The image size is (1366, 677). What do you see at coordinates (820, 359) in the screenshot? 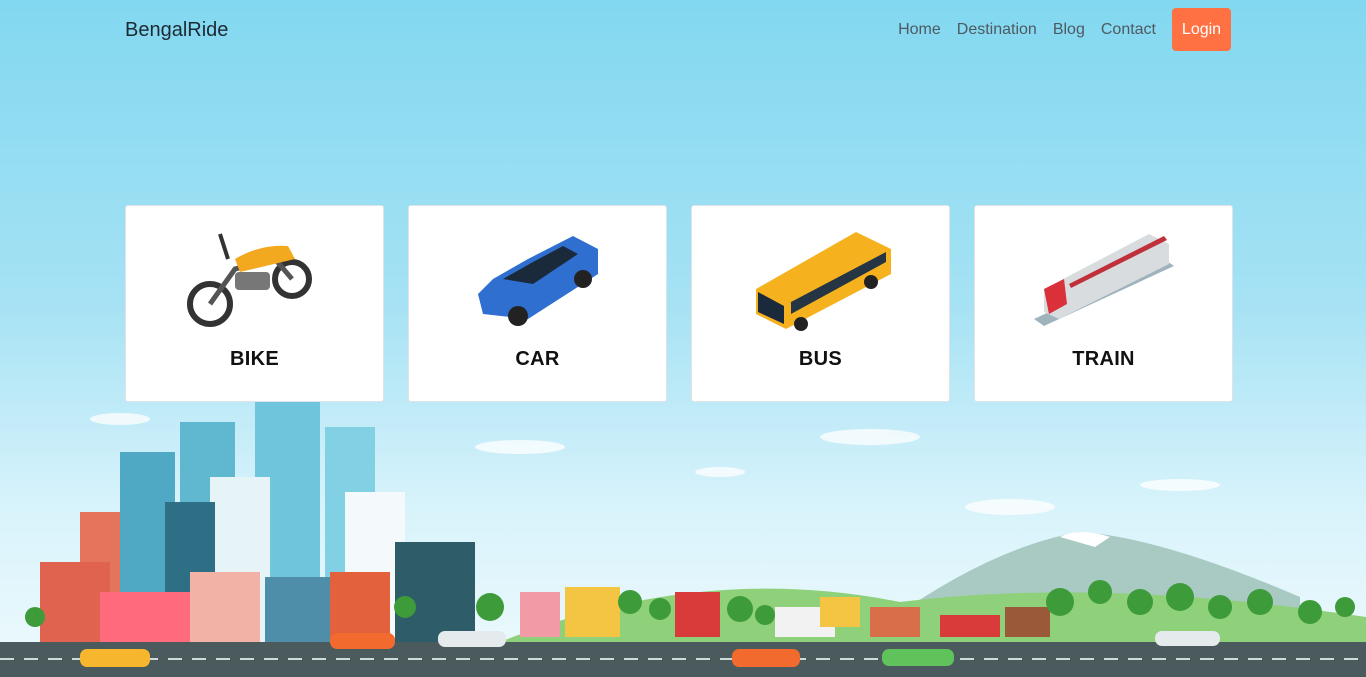
I see `card-bus-label: BUS` at bounding box center [820, 359].